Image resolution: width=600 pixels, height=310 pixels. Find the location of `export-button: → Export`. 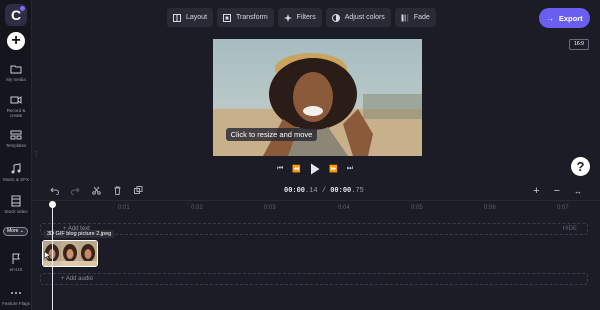

export-button: → Export is located at coordinates (564, 18).